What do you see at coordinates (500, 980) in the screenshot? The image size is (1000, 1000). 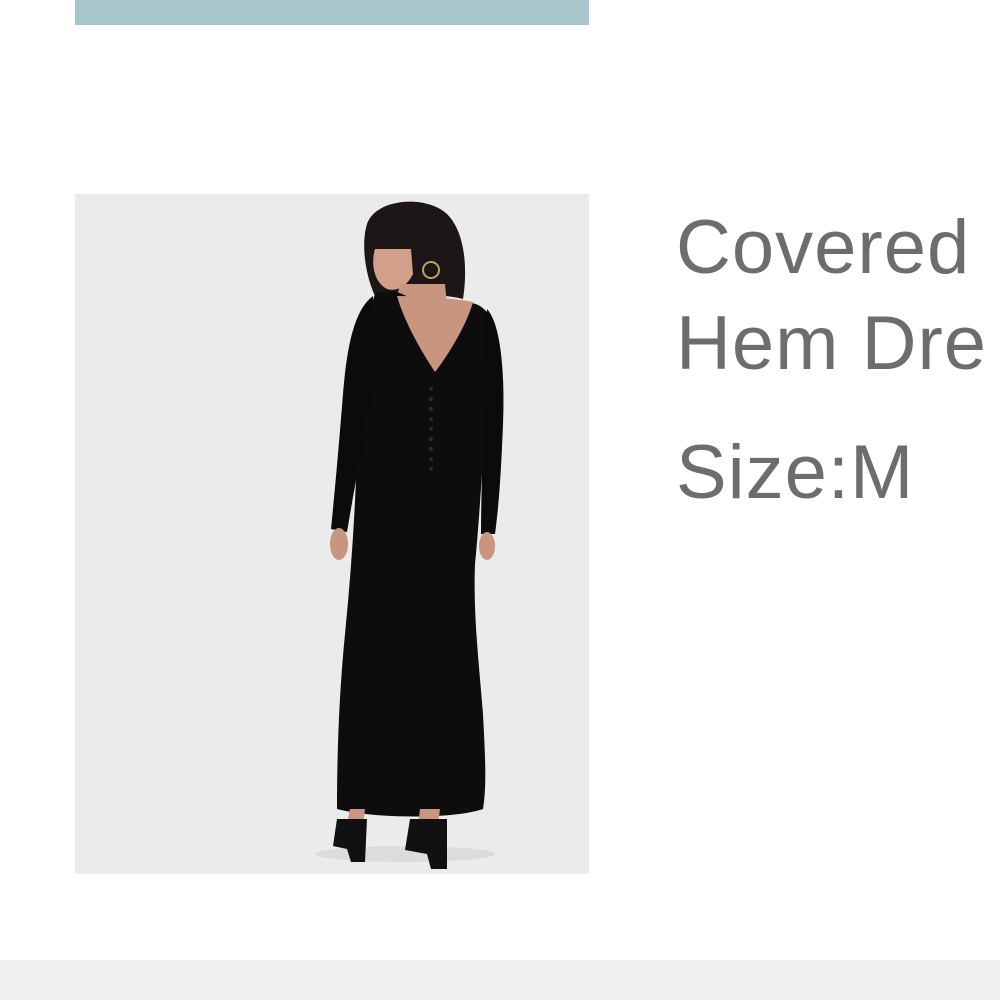 I see `bottom-bar` at bounding box center [500, 980].